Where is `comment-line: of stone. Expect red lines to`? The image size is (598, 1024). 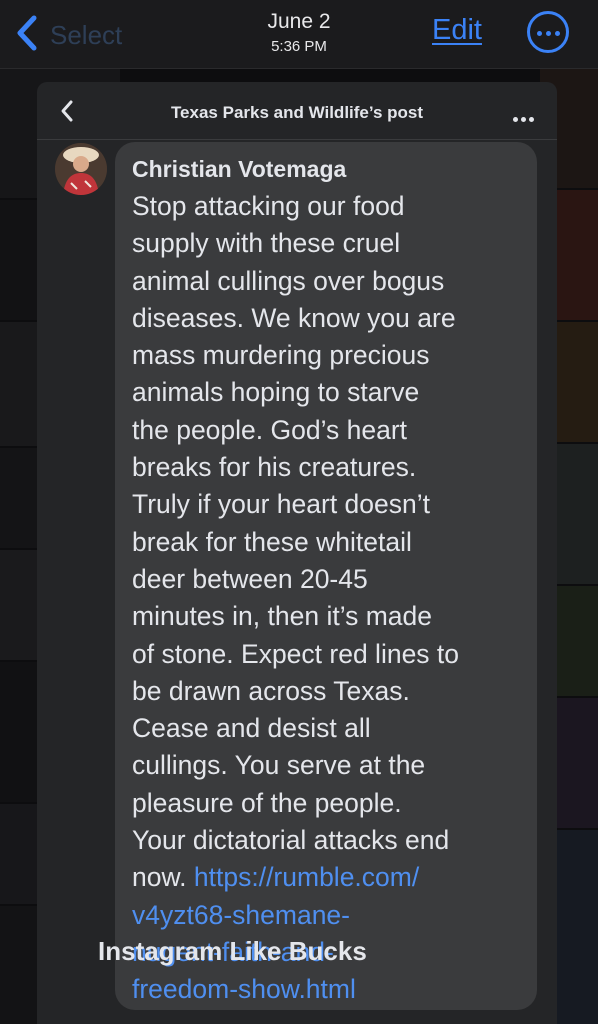
comment-line: of stone. Expect red lines to is located at coordinates (296, 653).